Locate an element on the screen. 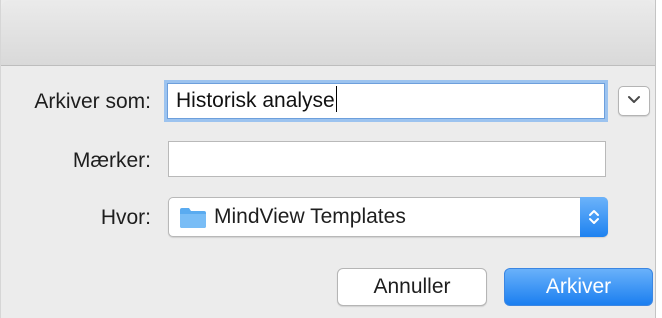  folder-icon is located at coordinates (193, 221).